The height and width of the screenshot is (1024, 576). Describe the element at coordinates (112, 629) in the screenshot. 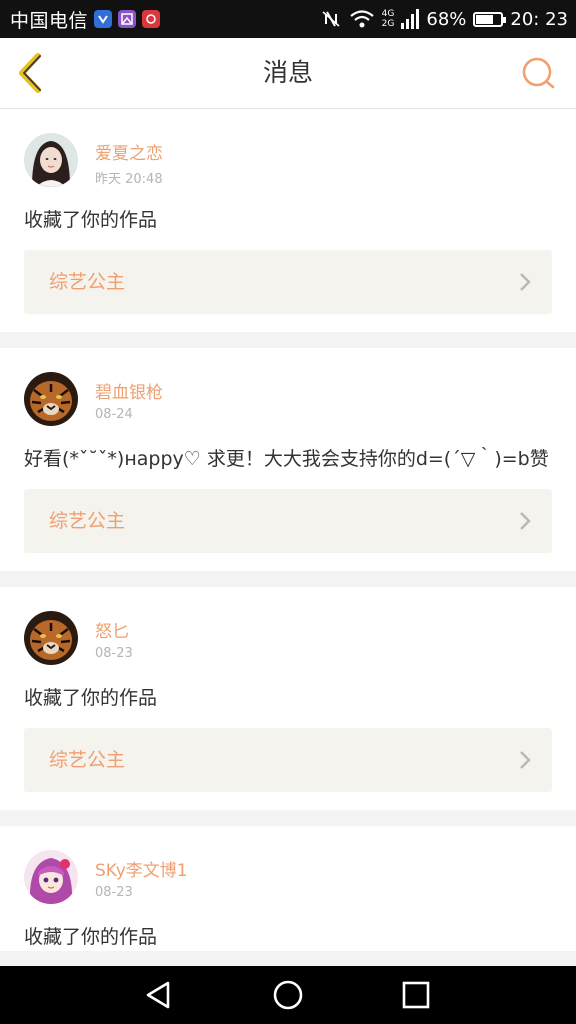

I see `user-name: 怒匕` at that location.